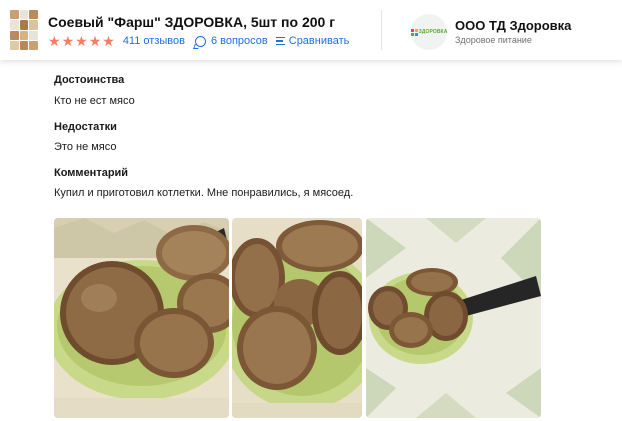  What do you see at coordinates (191, 22) in the screenshot?
I see `product-title: Соевый "Фарш" ЗДОРОВКА, 5шт по 200 г` at bounding box center [191, 22].